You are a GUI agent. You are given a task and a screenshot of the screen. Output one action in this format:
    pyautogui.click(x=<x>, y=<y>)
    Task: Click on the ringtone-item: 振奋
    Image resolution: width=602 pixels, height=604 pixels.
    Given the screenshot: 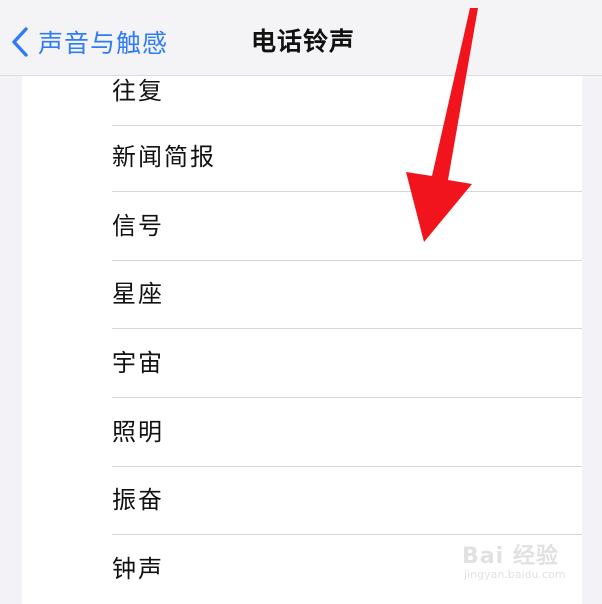 What is the action you would take?
    pyautogui.click(x=302, y=500)
    